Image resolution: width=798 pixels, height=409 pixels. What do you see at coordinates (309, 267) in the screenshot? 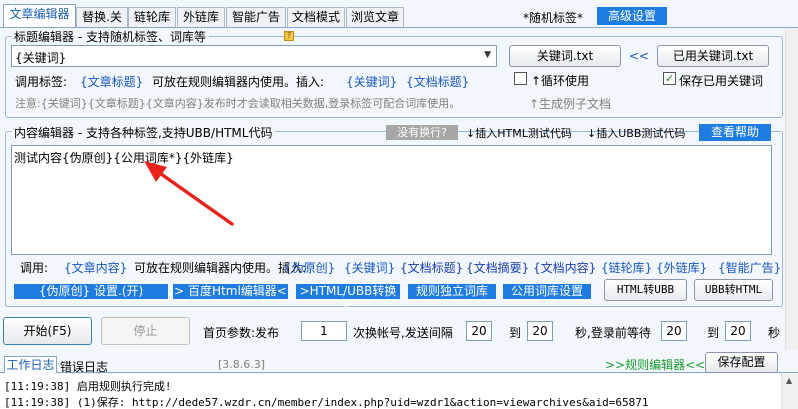
I see `insert-pseudo-original-link: {伪原创}` at bounding box center [309, 267].